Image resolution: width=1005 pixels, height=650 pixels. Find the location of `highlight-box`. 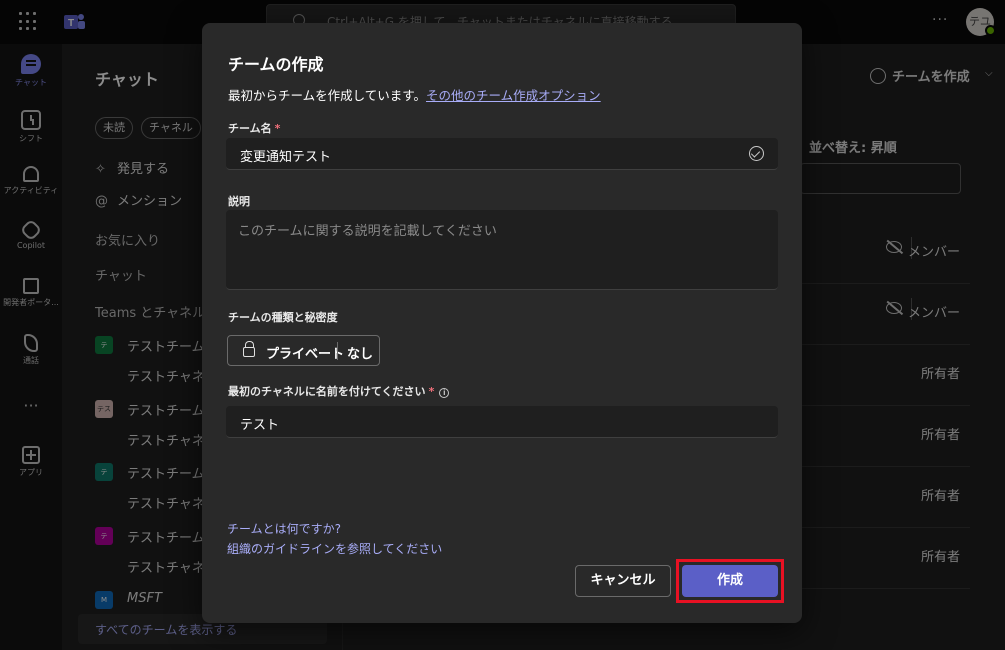

highlight-box is located at coordinates (730, 581).